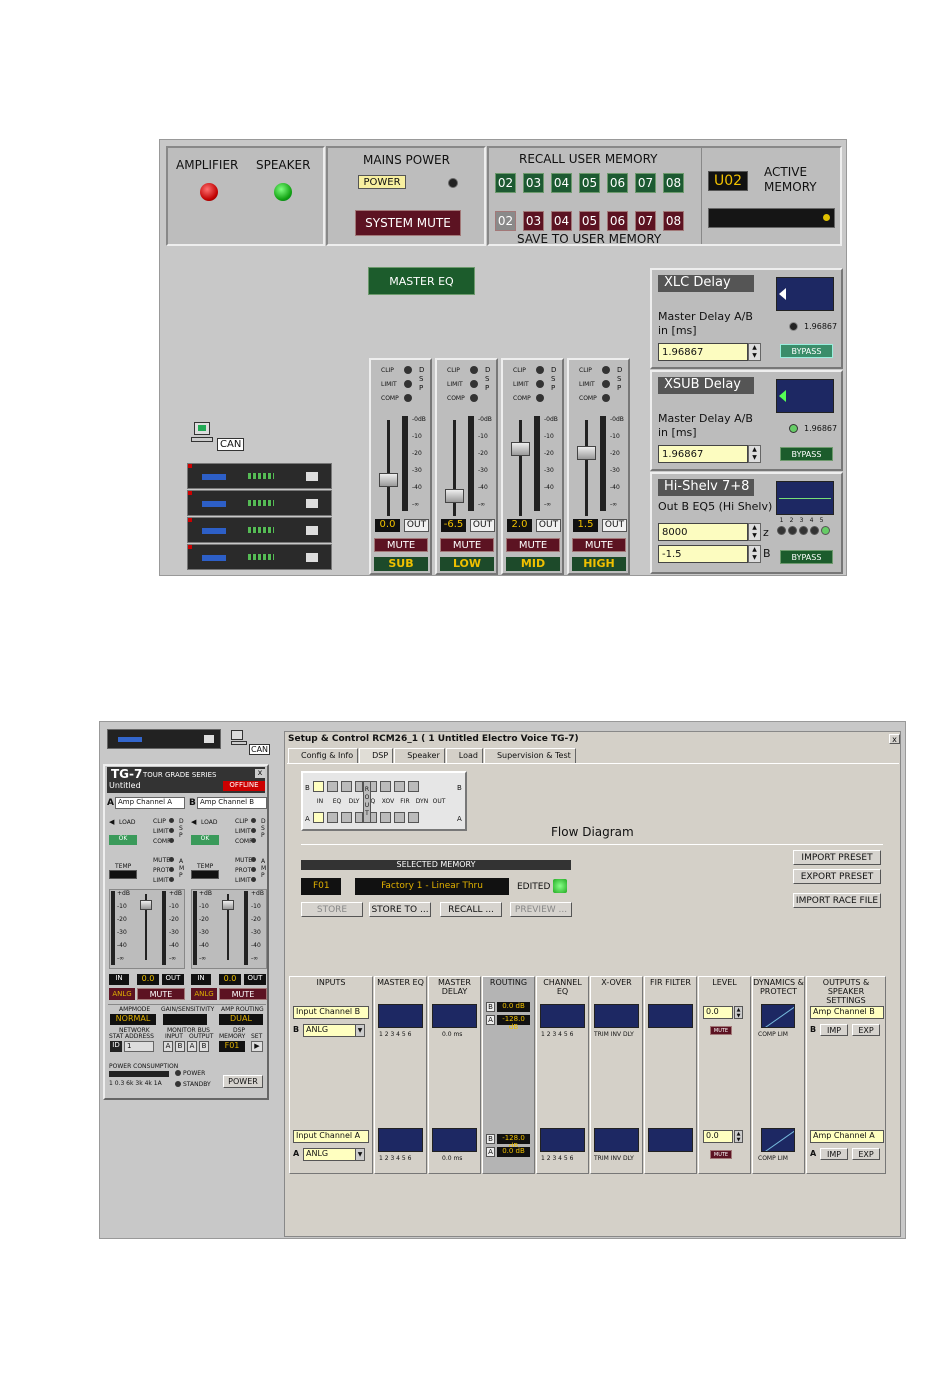 The width and height of the screenshot is (950, 1389). Describe the element at coordinates (180, 1046) in the screenshot. I see `monitor-tag-1: B` at that location.